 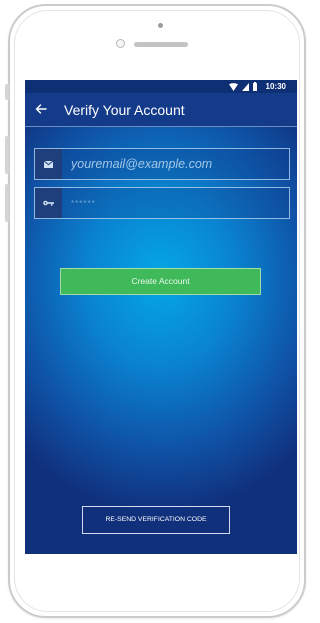 I want to click on front-camera, so click(x=120, y=43).